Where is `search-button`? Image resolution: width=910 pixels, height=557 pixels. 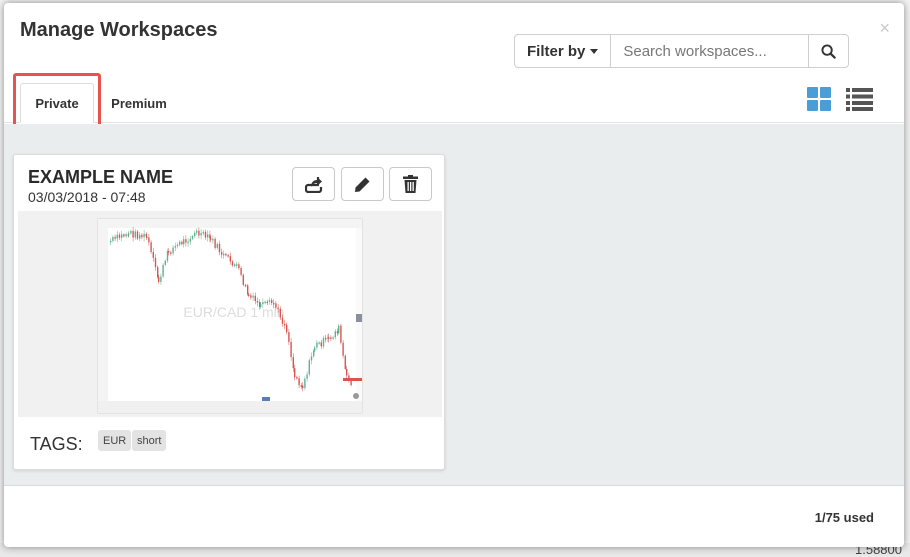
search-button is located at coordinates (829, 51).